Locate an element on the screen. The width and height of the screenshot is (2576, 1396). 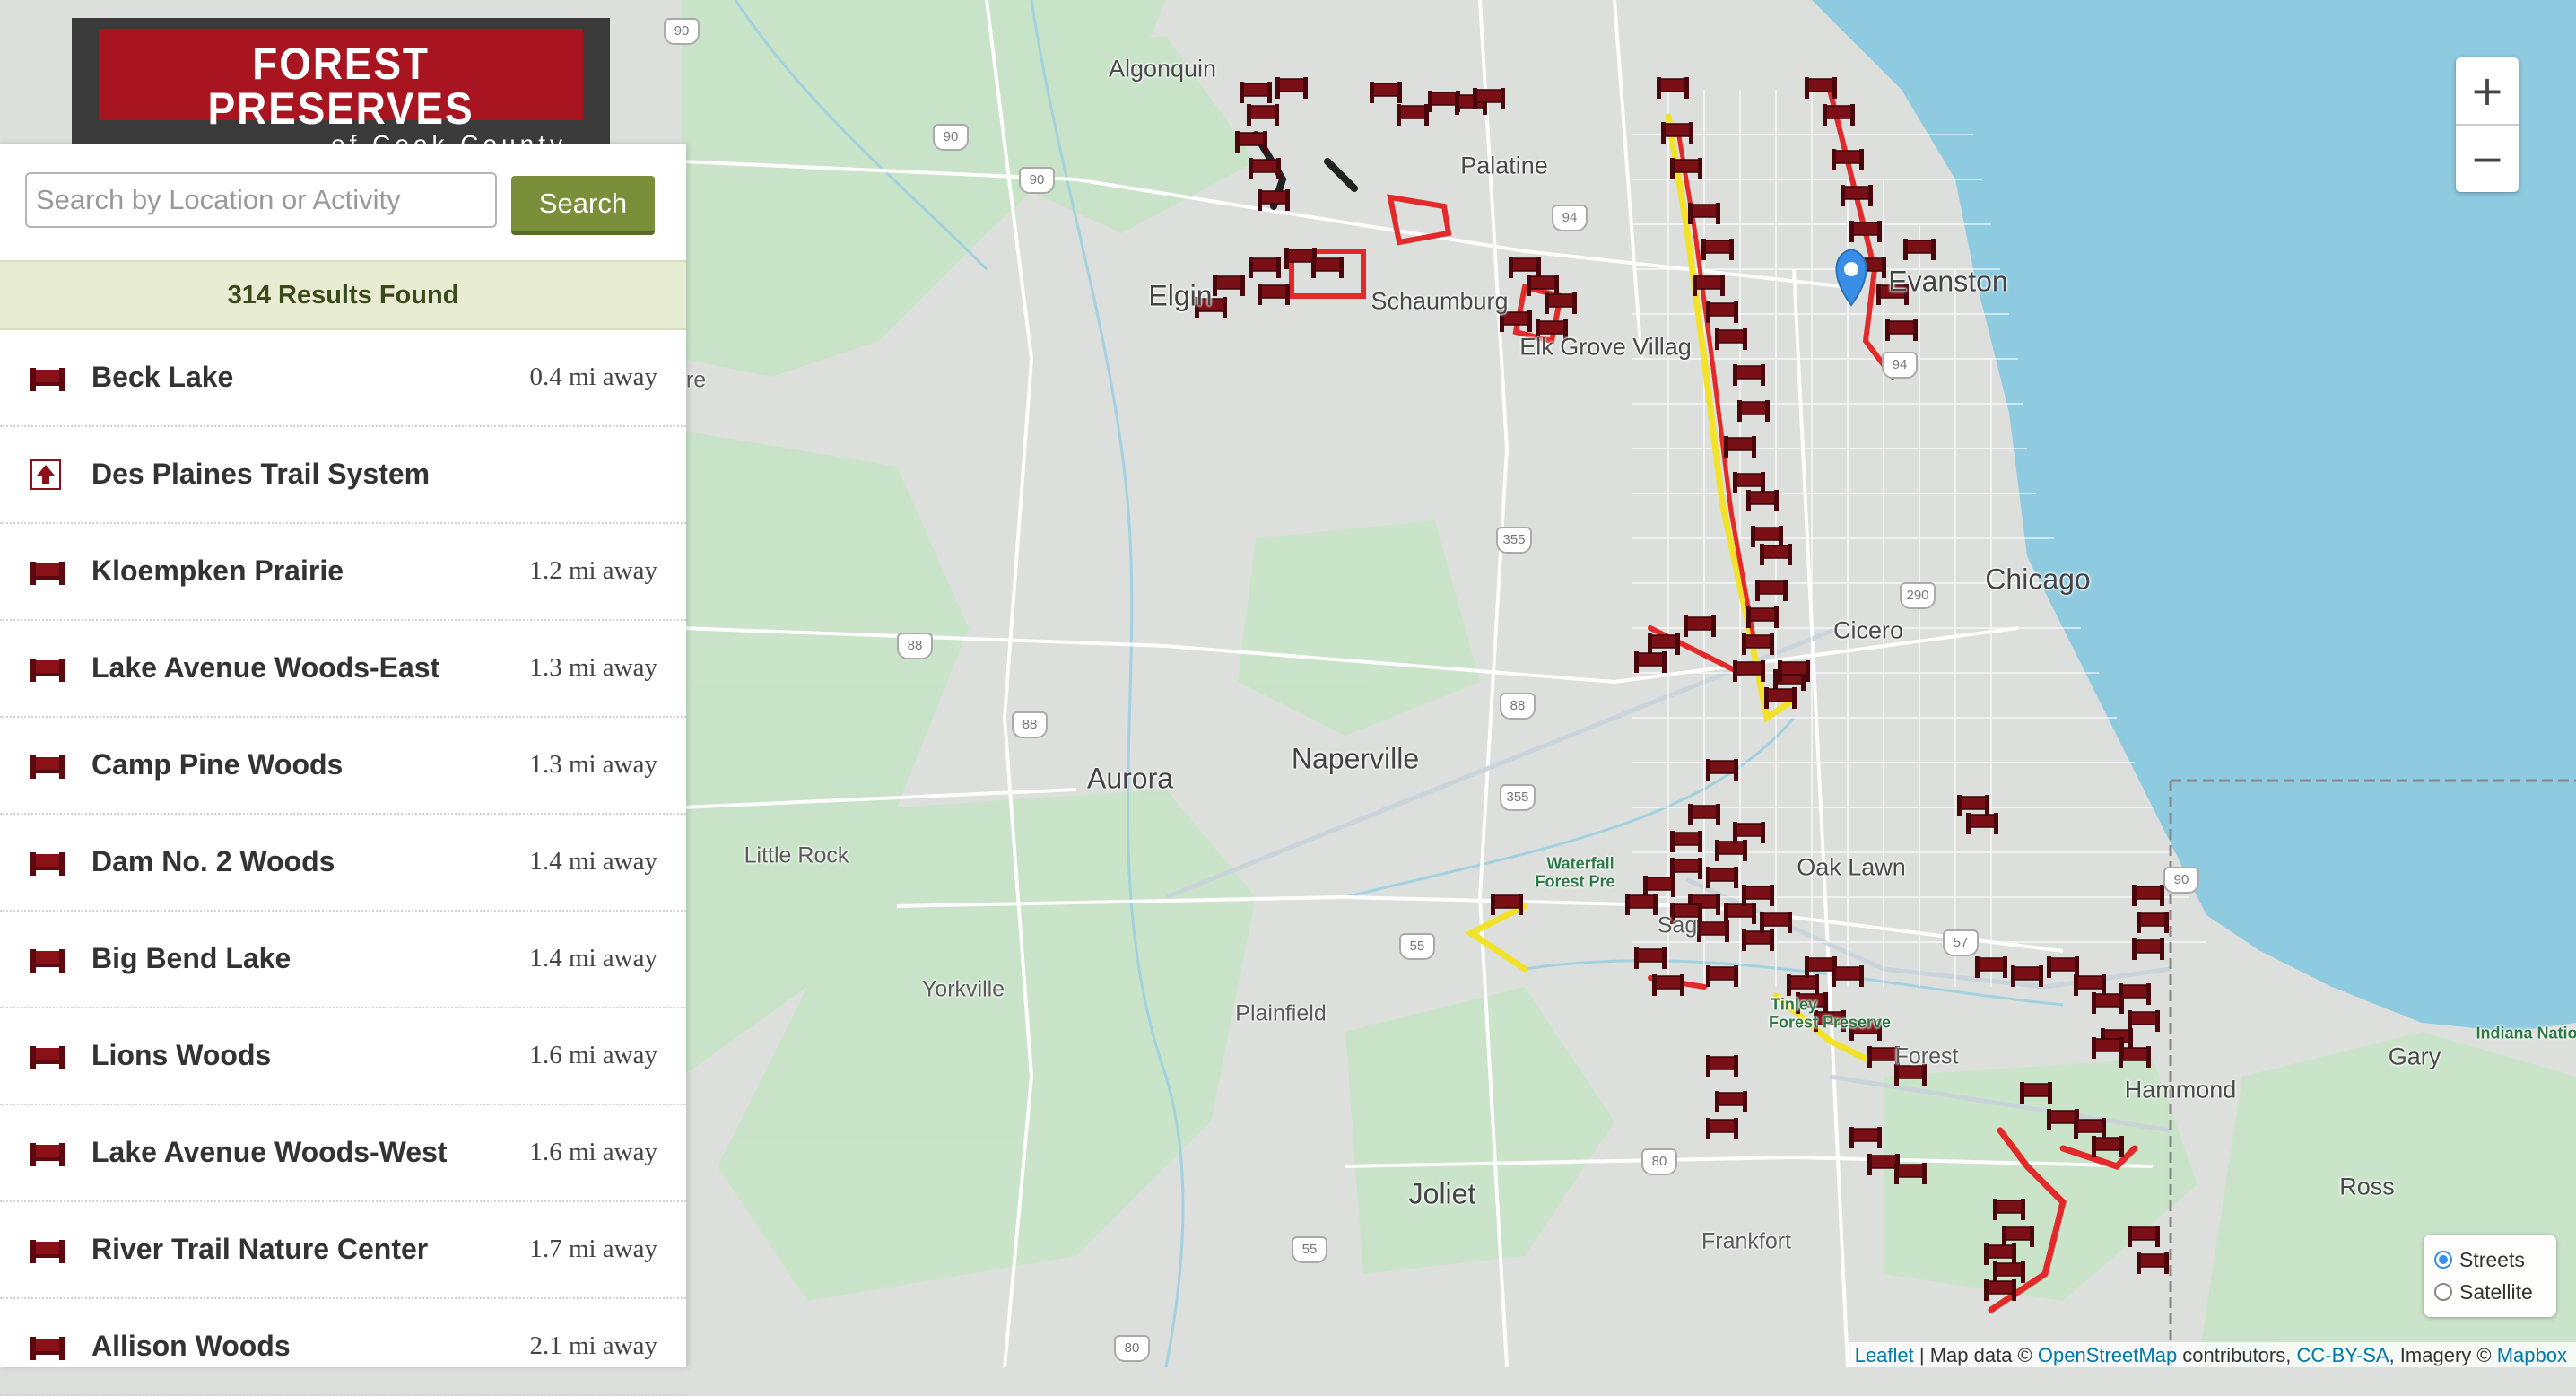
result-distance: 1.7 mi away is located at coordinates (593, 1249).